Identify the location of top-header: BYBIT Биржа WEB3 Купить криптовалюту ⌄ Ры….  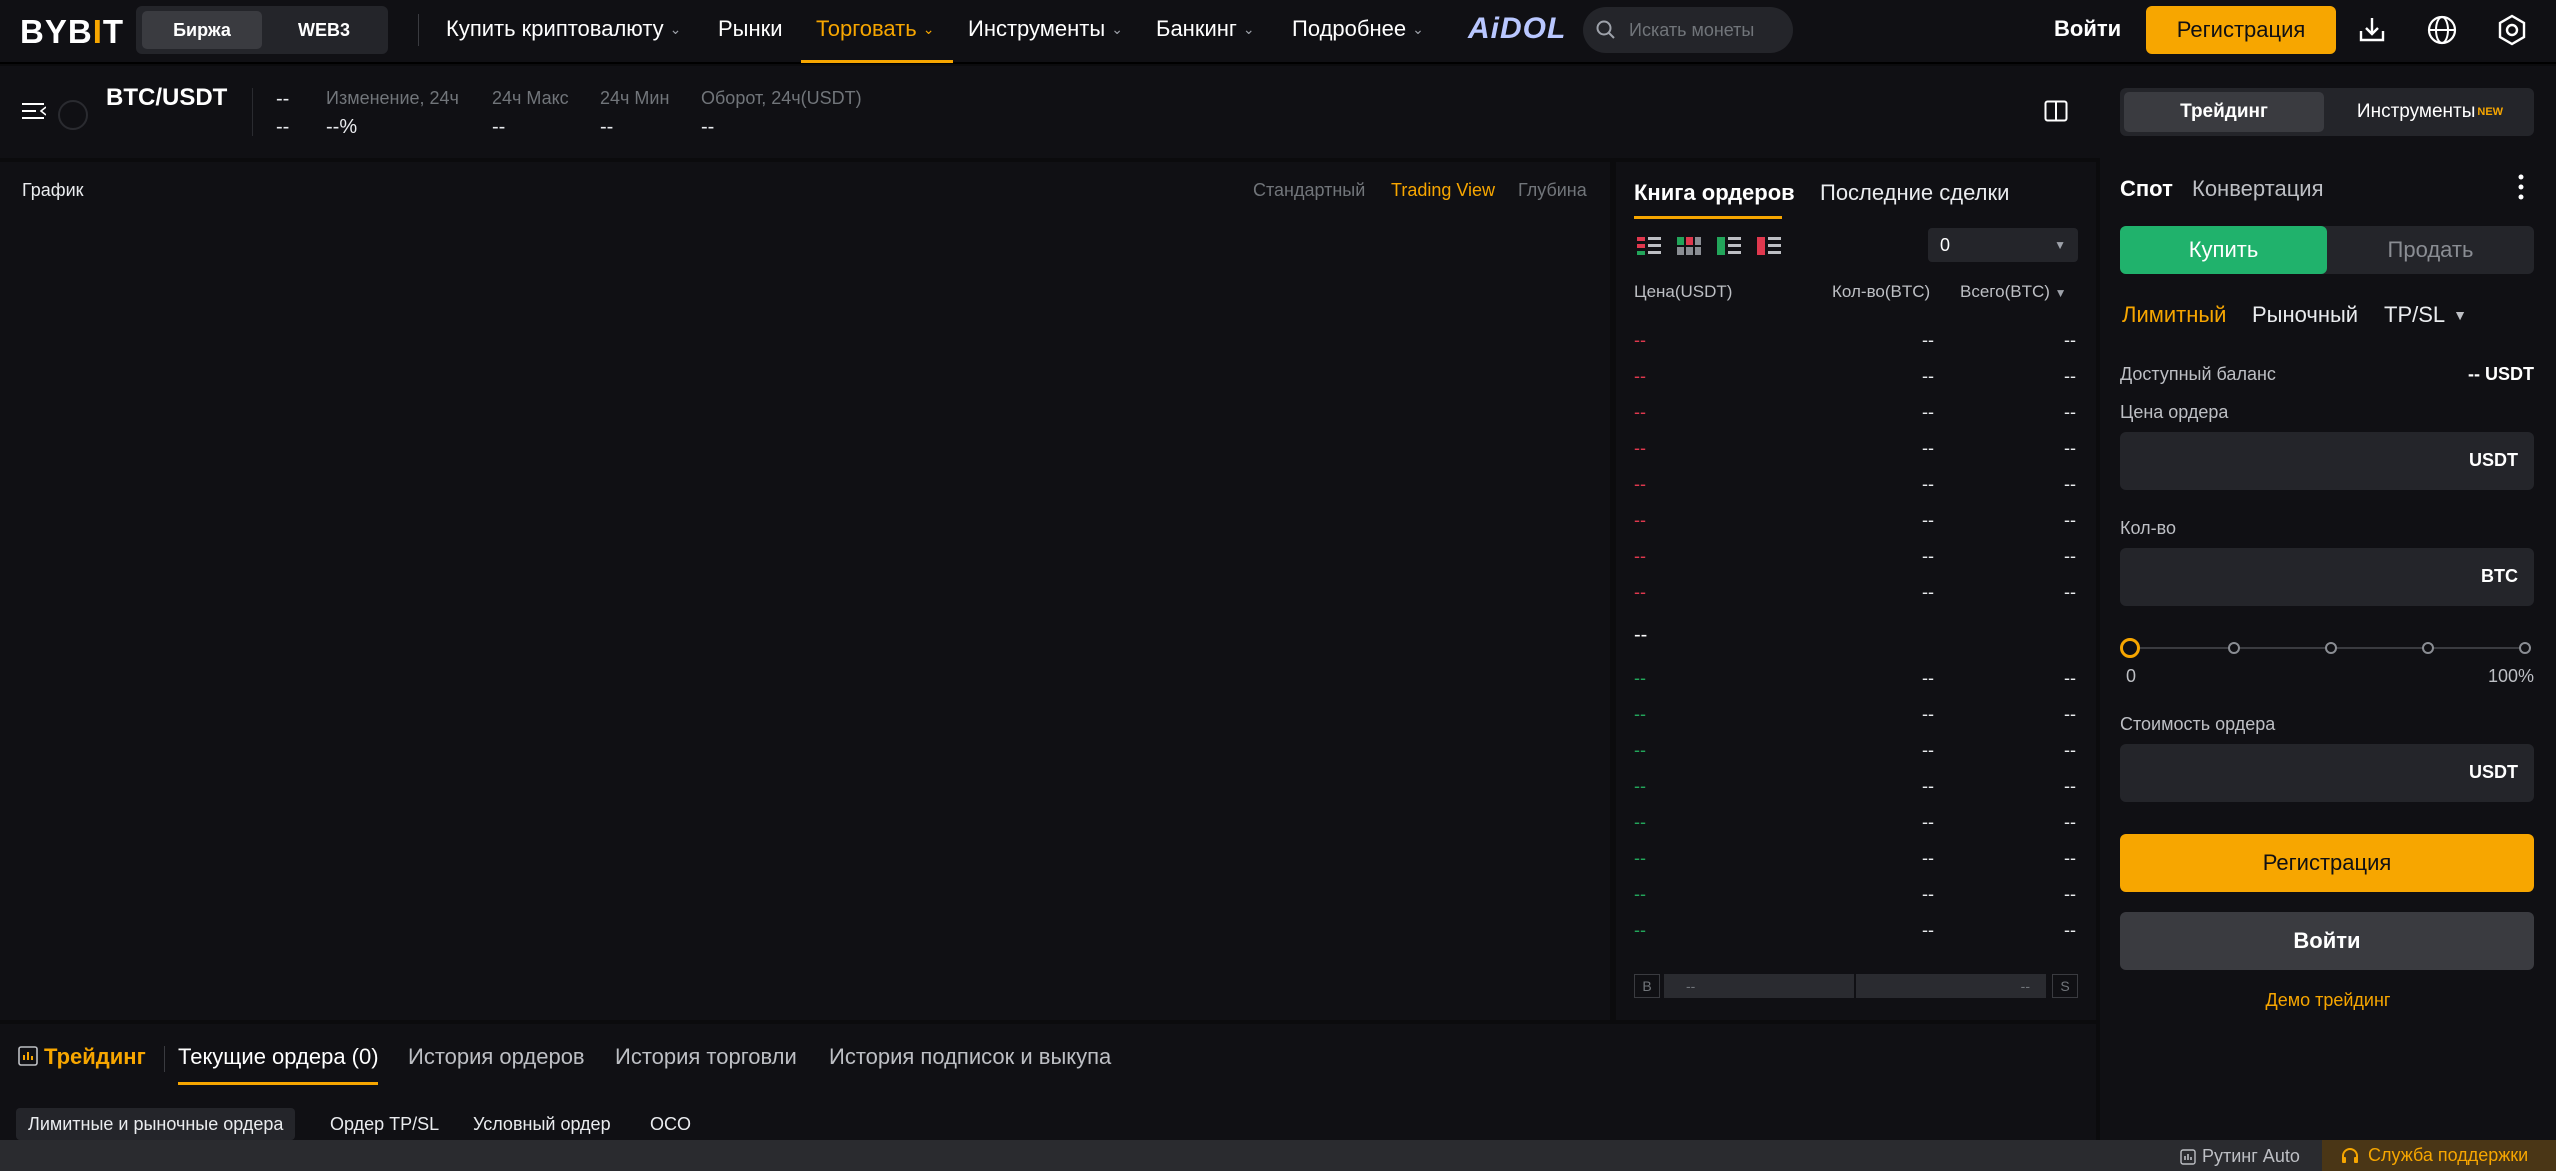
(1278, 32).